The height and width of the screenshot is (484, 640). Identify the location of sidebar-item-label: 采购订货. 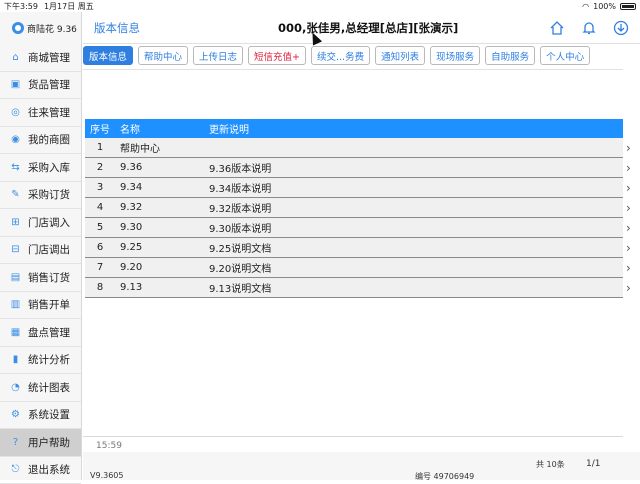
(49, 194).